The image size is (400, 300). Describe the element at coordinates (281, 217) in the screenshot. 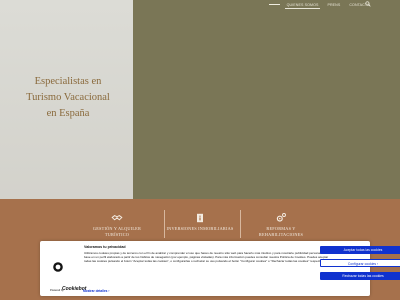

I see `gears-icon` at that location.